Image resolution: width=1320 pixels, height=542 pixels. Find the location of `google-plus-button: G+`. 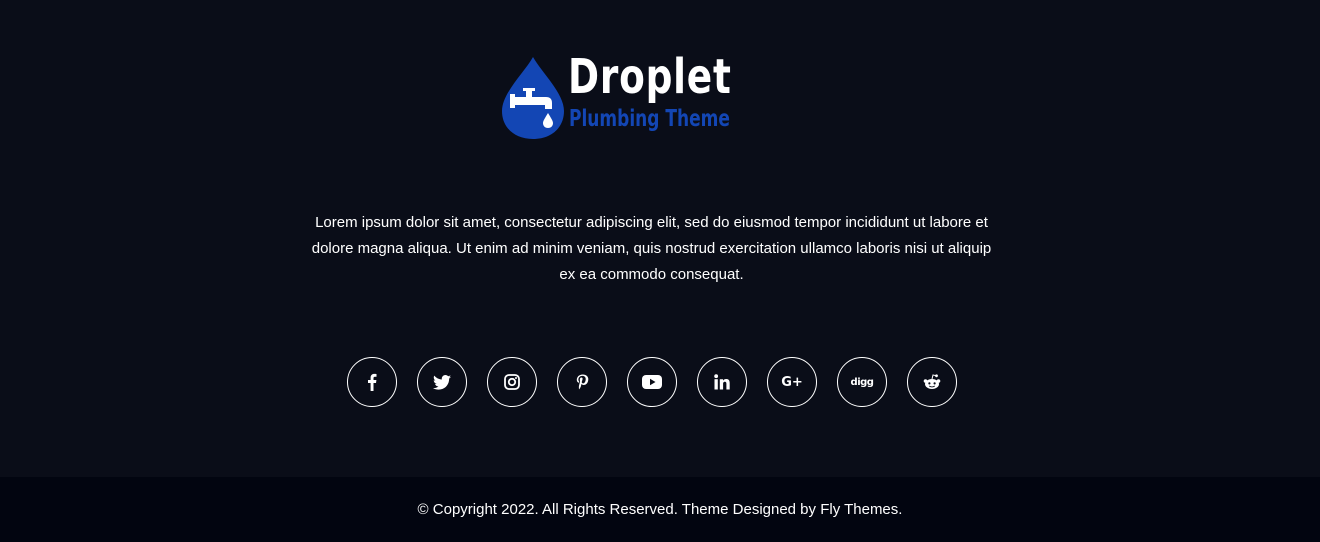

google-plus-button: G+ is located at coordinates (792, 382).